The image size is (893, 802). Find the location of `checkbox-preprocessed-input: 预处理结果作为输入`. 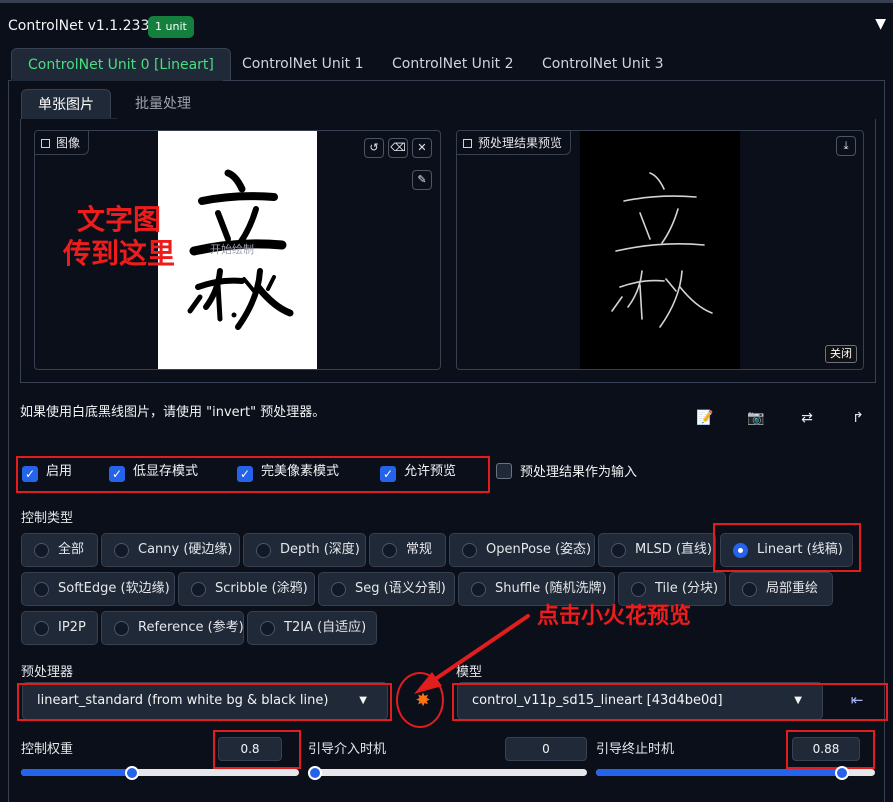

checkbox-preprocessed-input: 预处理结果作为输入 is located at coordinates (566, 472).